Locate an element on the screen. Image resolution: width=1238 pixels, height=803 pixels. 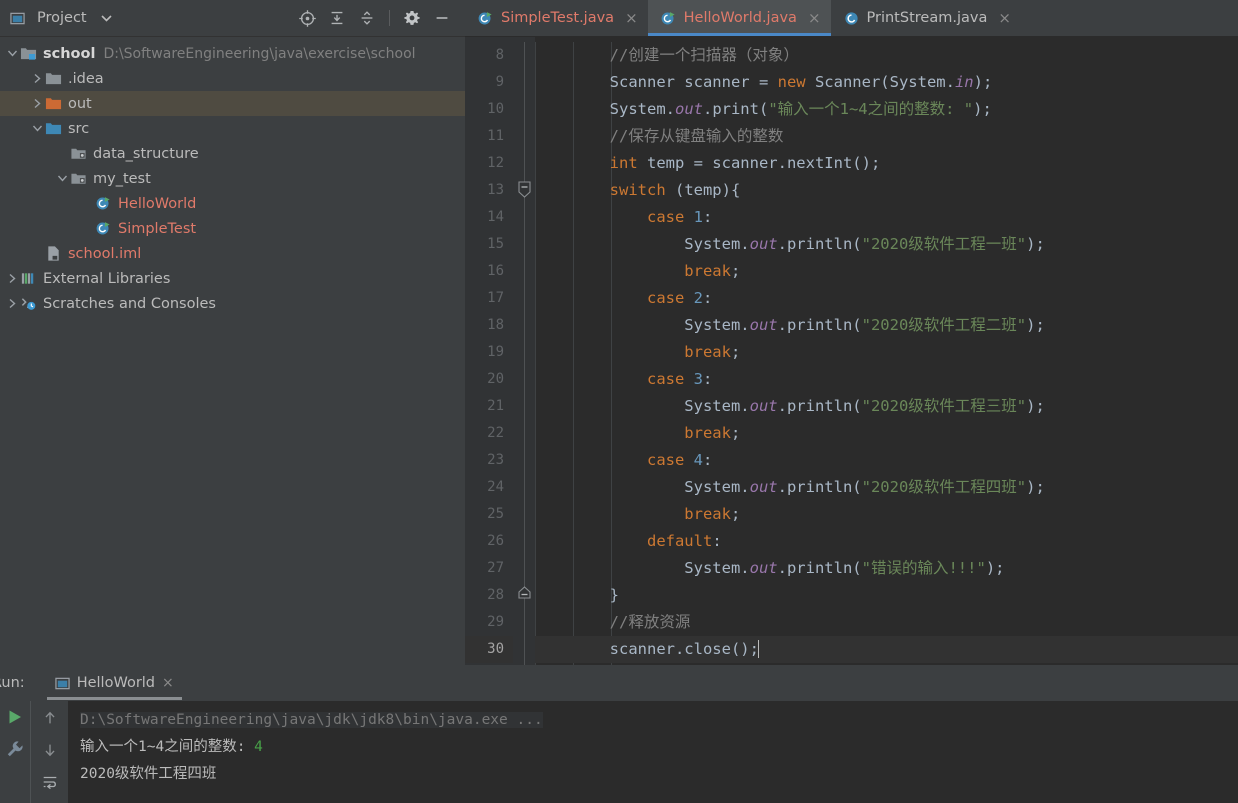
tree-item-data_structure: data_structure is located at coordinates (232, 153).